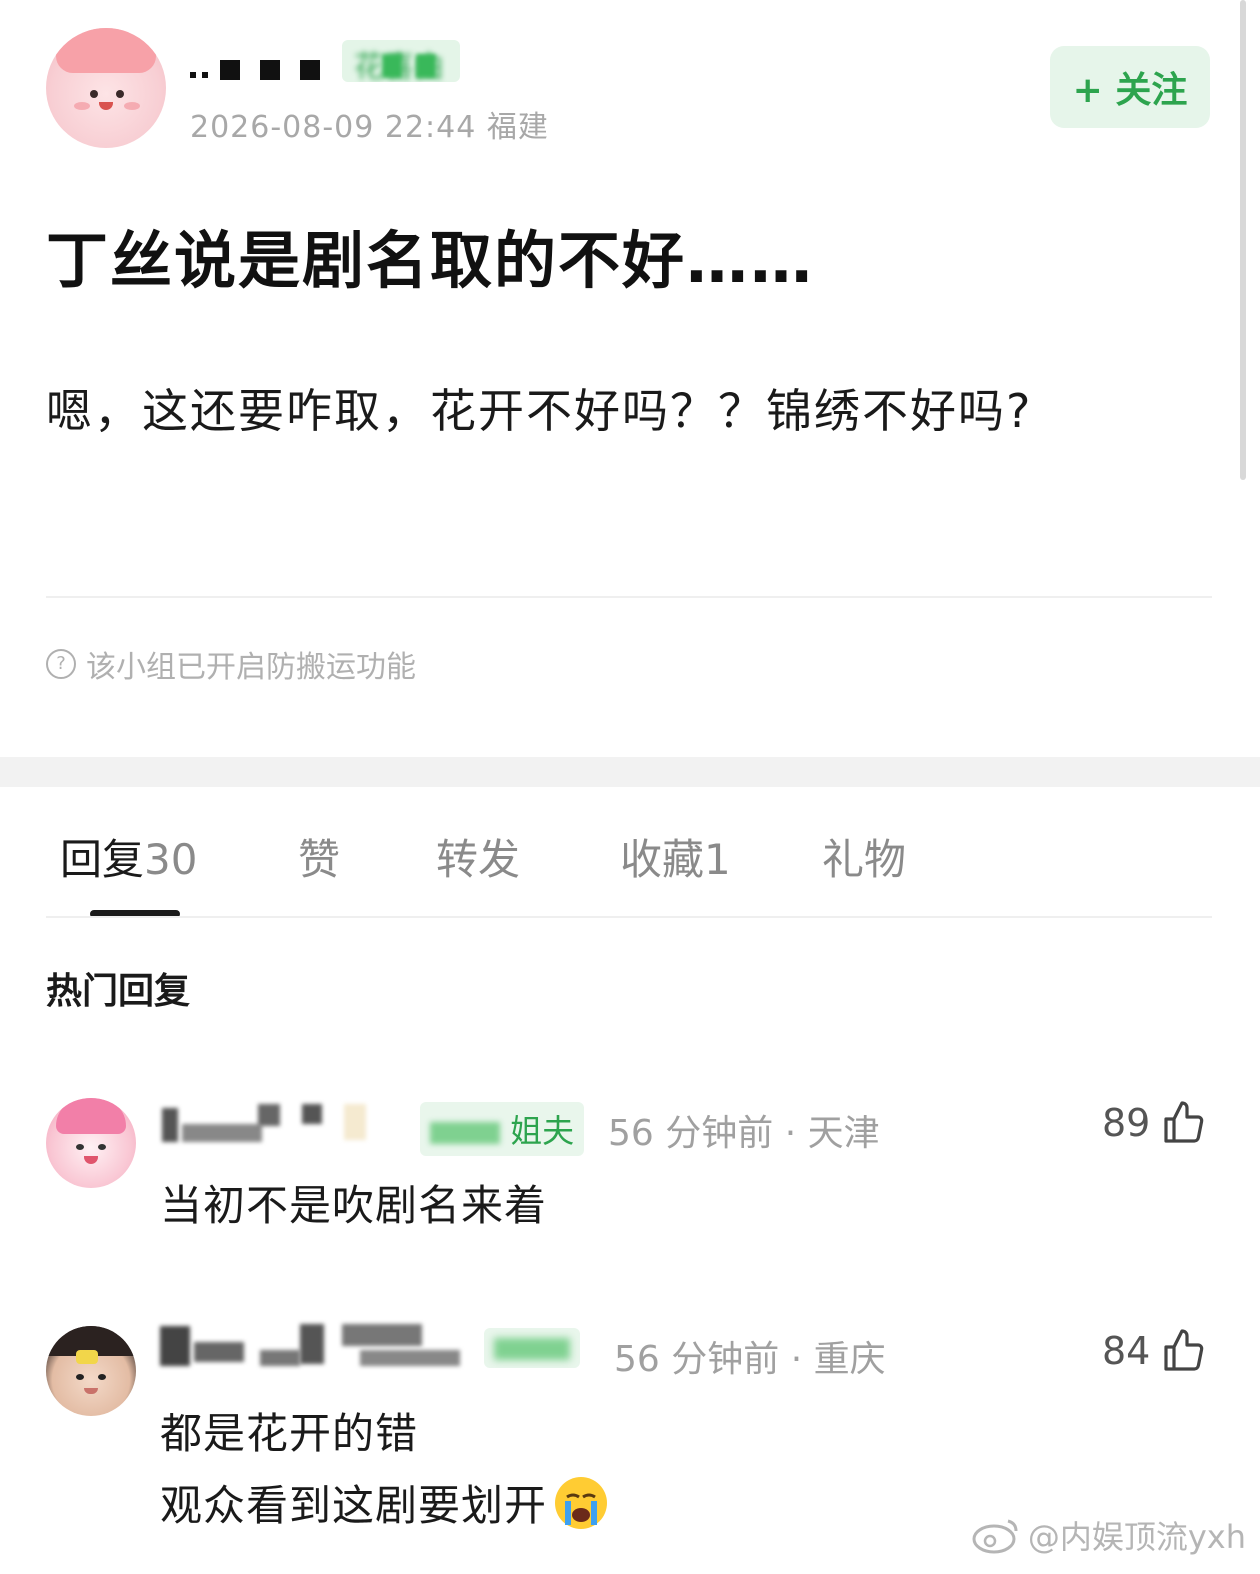  What do you see at coordinates (1126, 1351) in the screenshot?
I see `like-count: 84` at bounding box center [1126, 1351].